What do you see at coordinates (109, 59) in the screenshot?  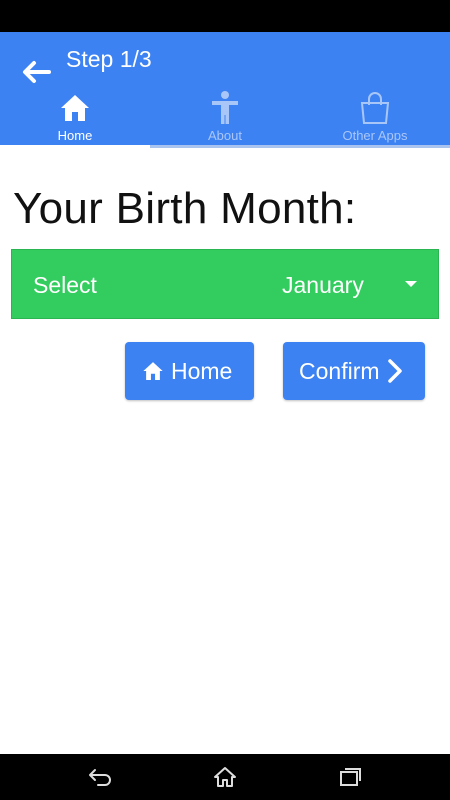 I see `header-title: Step 1/3` at bounding box center [109, 59].